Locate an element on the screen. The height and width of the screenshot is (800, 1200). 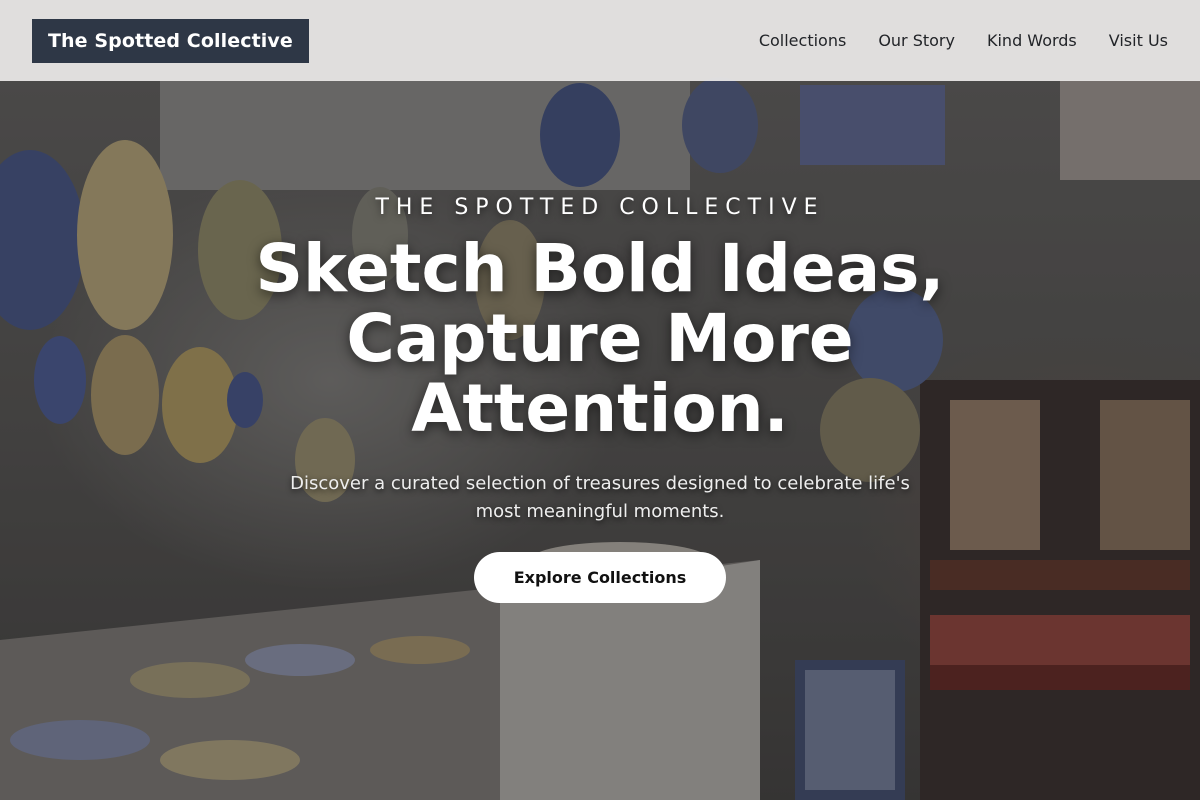
nav-link-visit-us: Visit Us is located at coordinates (1138, 40).